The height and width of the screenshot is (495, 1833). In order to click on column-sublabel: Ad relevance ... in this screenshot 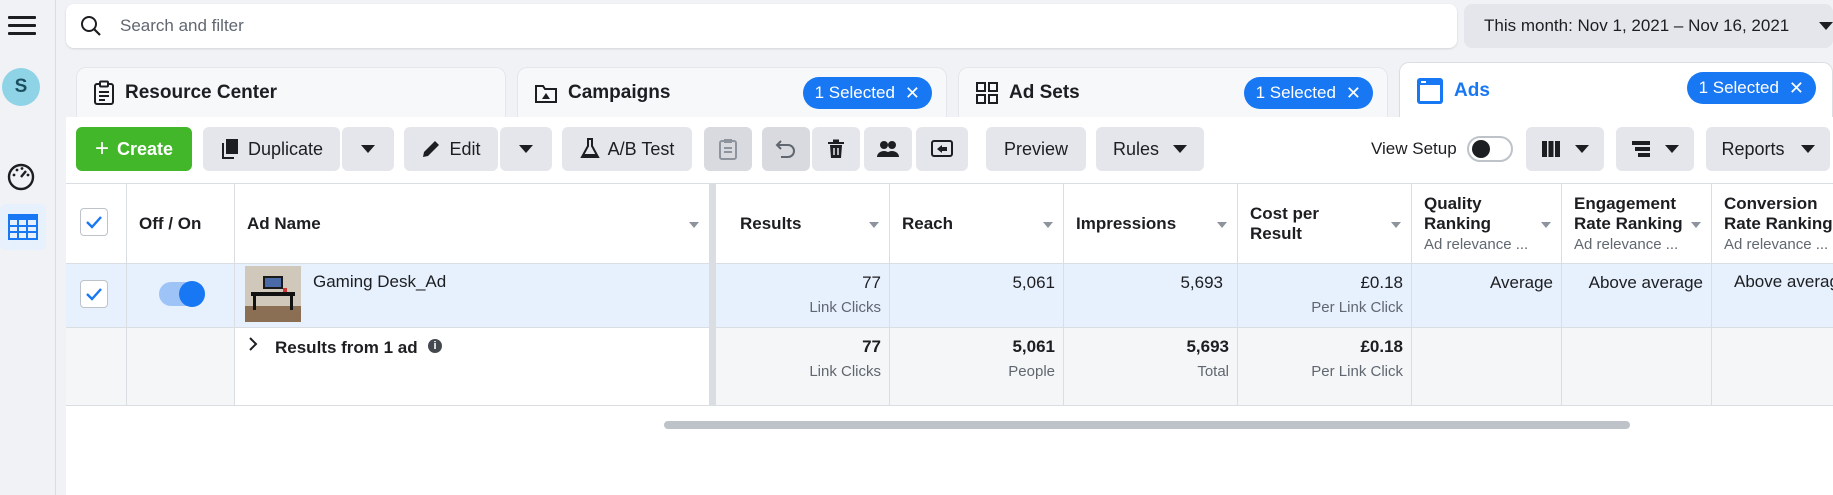, I will do `click(1776, 244)`.